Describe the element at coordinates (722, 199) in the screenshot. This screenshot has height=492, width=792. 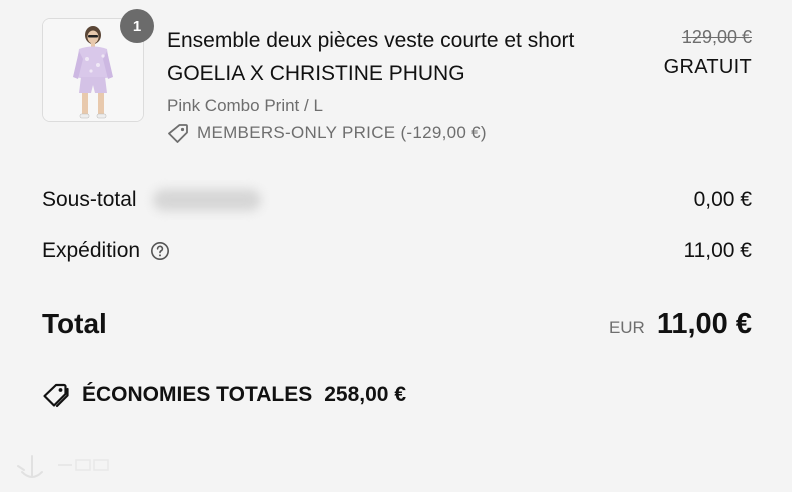
I see `subtotal-value: 0,00 €` at that location.